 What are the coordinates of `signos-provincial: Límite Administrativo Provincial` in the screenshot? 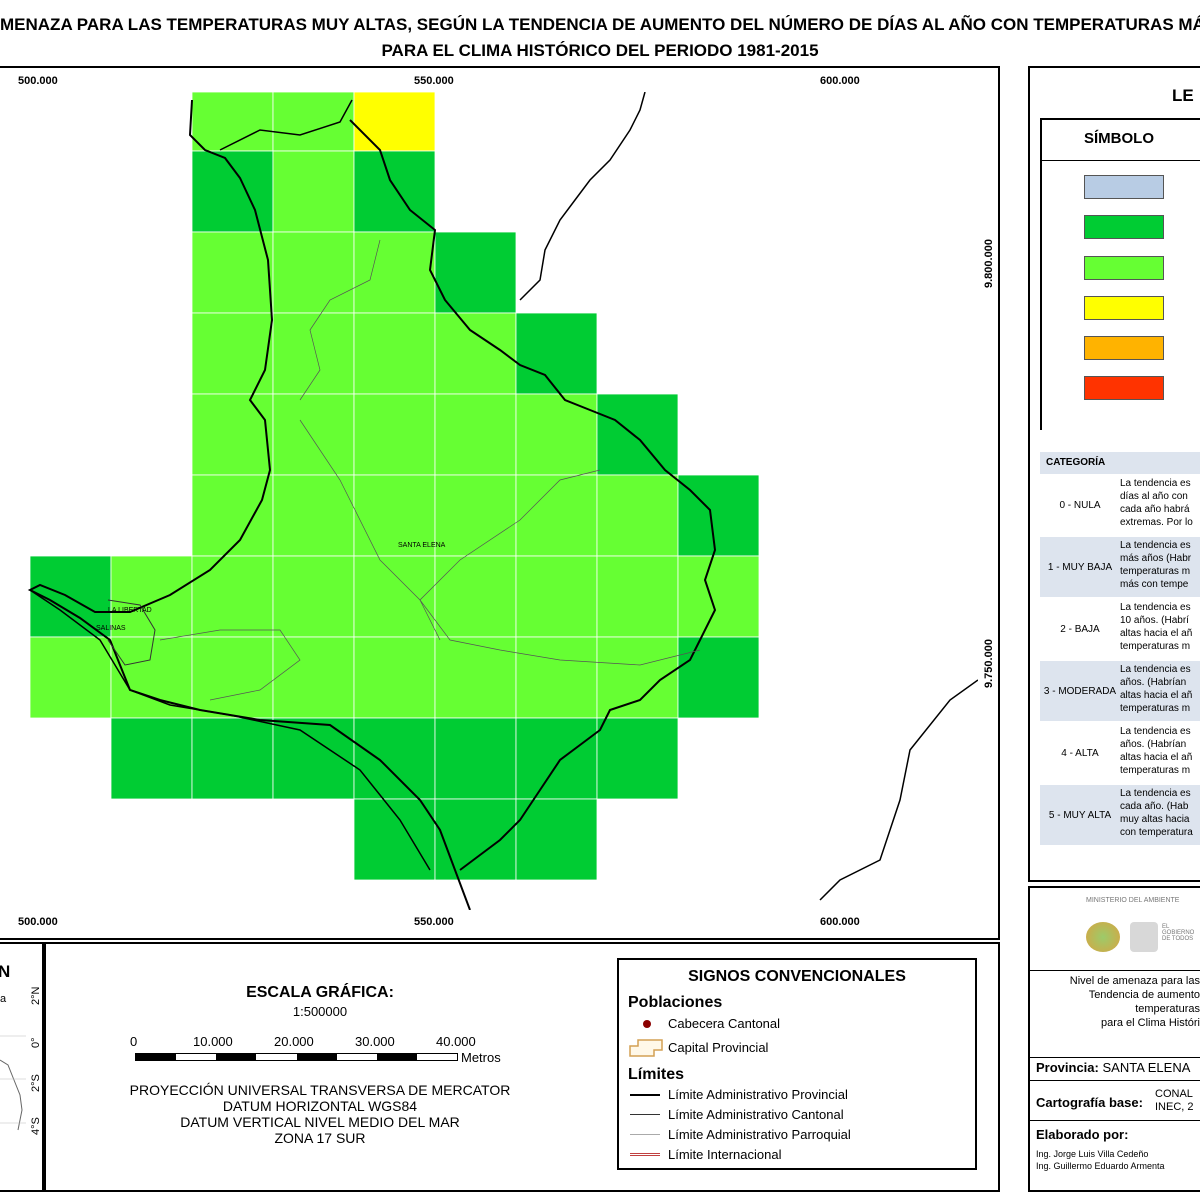 It's located at (758, 1094).